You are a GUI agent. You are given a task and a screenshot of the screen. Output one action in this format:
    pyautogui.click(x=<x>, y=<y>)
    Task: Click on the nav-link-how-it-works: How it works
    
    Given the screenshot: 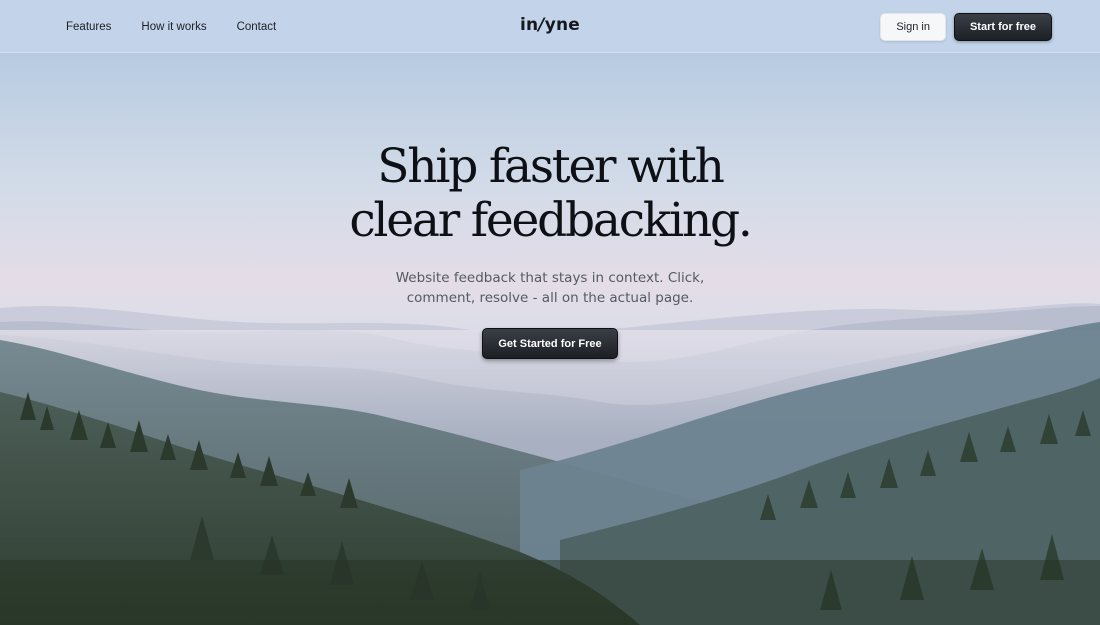 What is the action you would take?
    pyautogui.click(x=173, y=27)
    